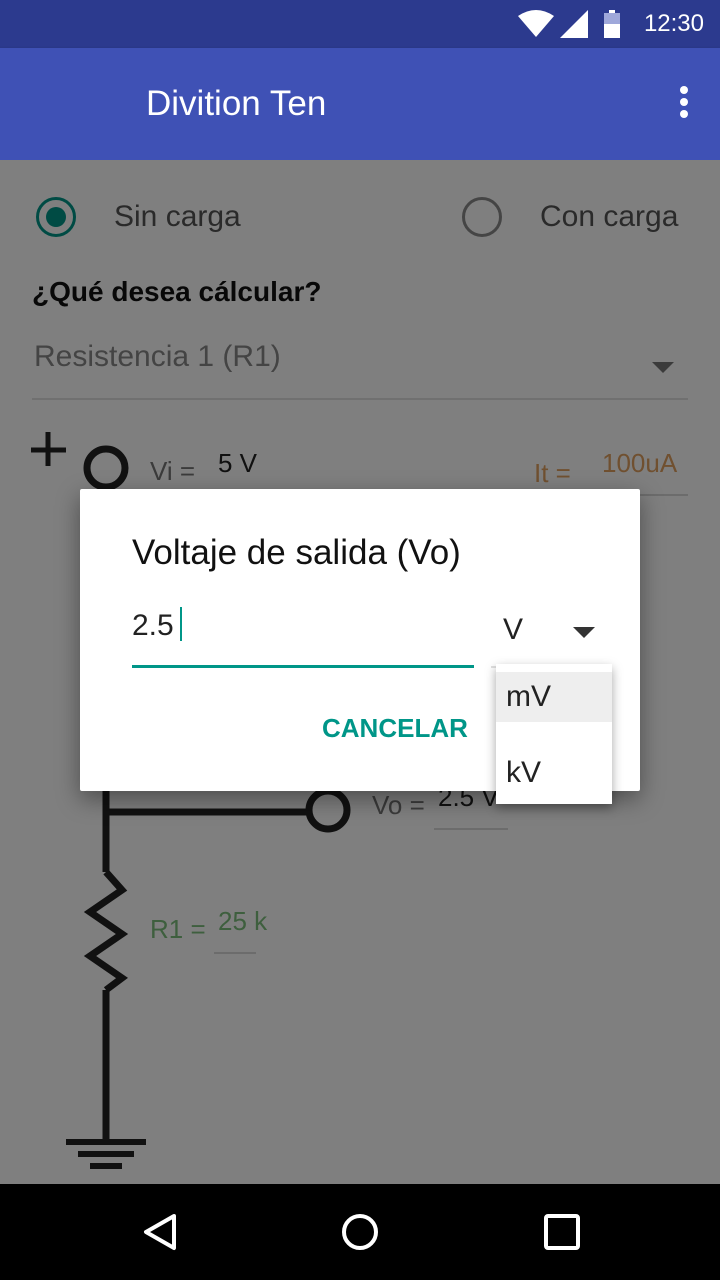  What do you see at coordinates (513, 629) in the screenshot?
I see `unit-select-value: V` at bounding box center [513, 629].